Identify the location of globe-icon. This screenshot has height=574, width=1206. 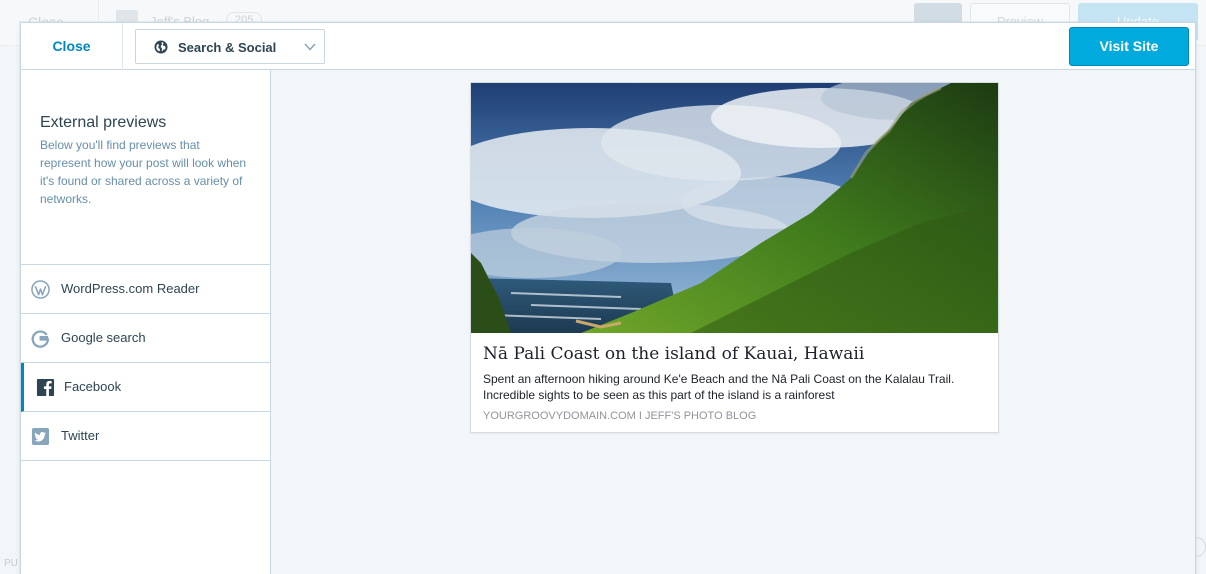
(161, 47).